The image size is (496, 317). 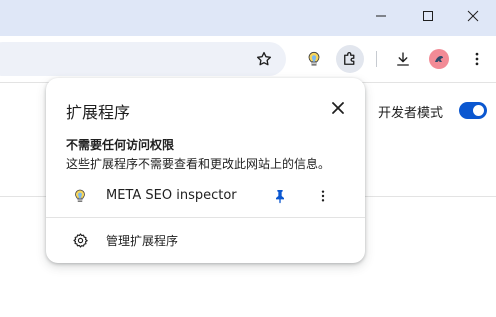 I want to click on extensions-button, so click(x=350, y=59).